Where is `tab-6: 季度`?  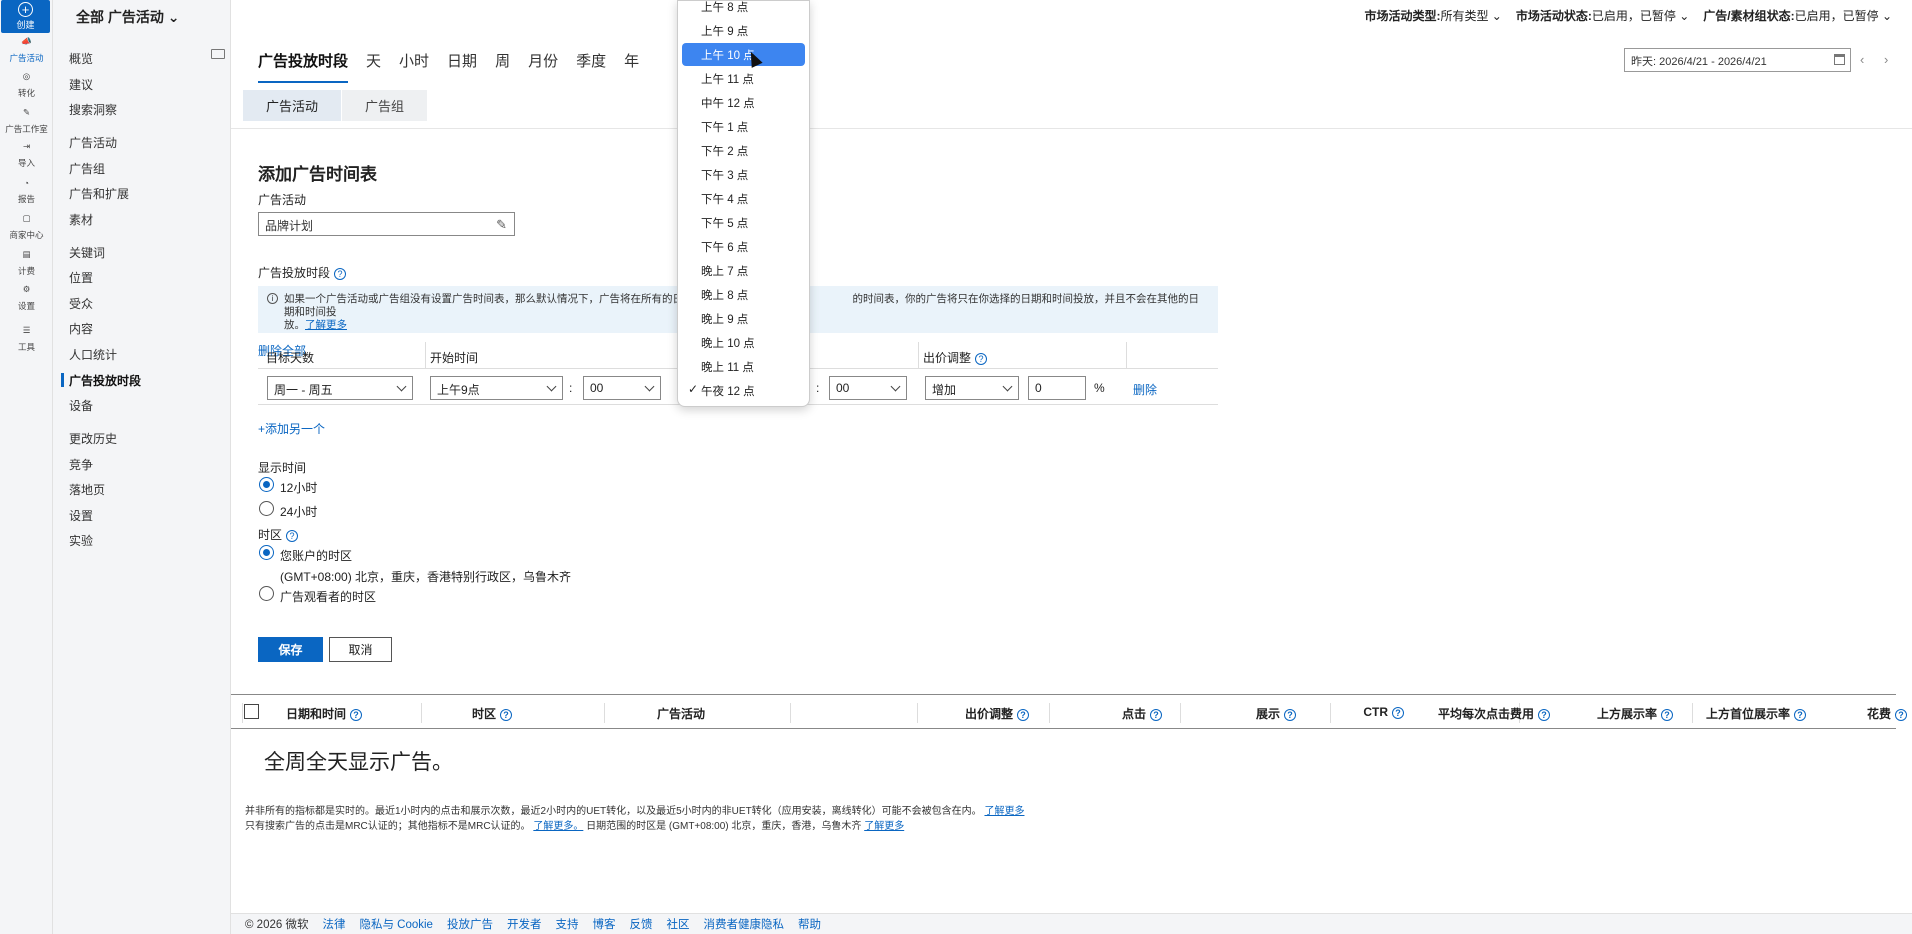 tab-6: 季度 is located at coordinates (591, 66).